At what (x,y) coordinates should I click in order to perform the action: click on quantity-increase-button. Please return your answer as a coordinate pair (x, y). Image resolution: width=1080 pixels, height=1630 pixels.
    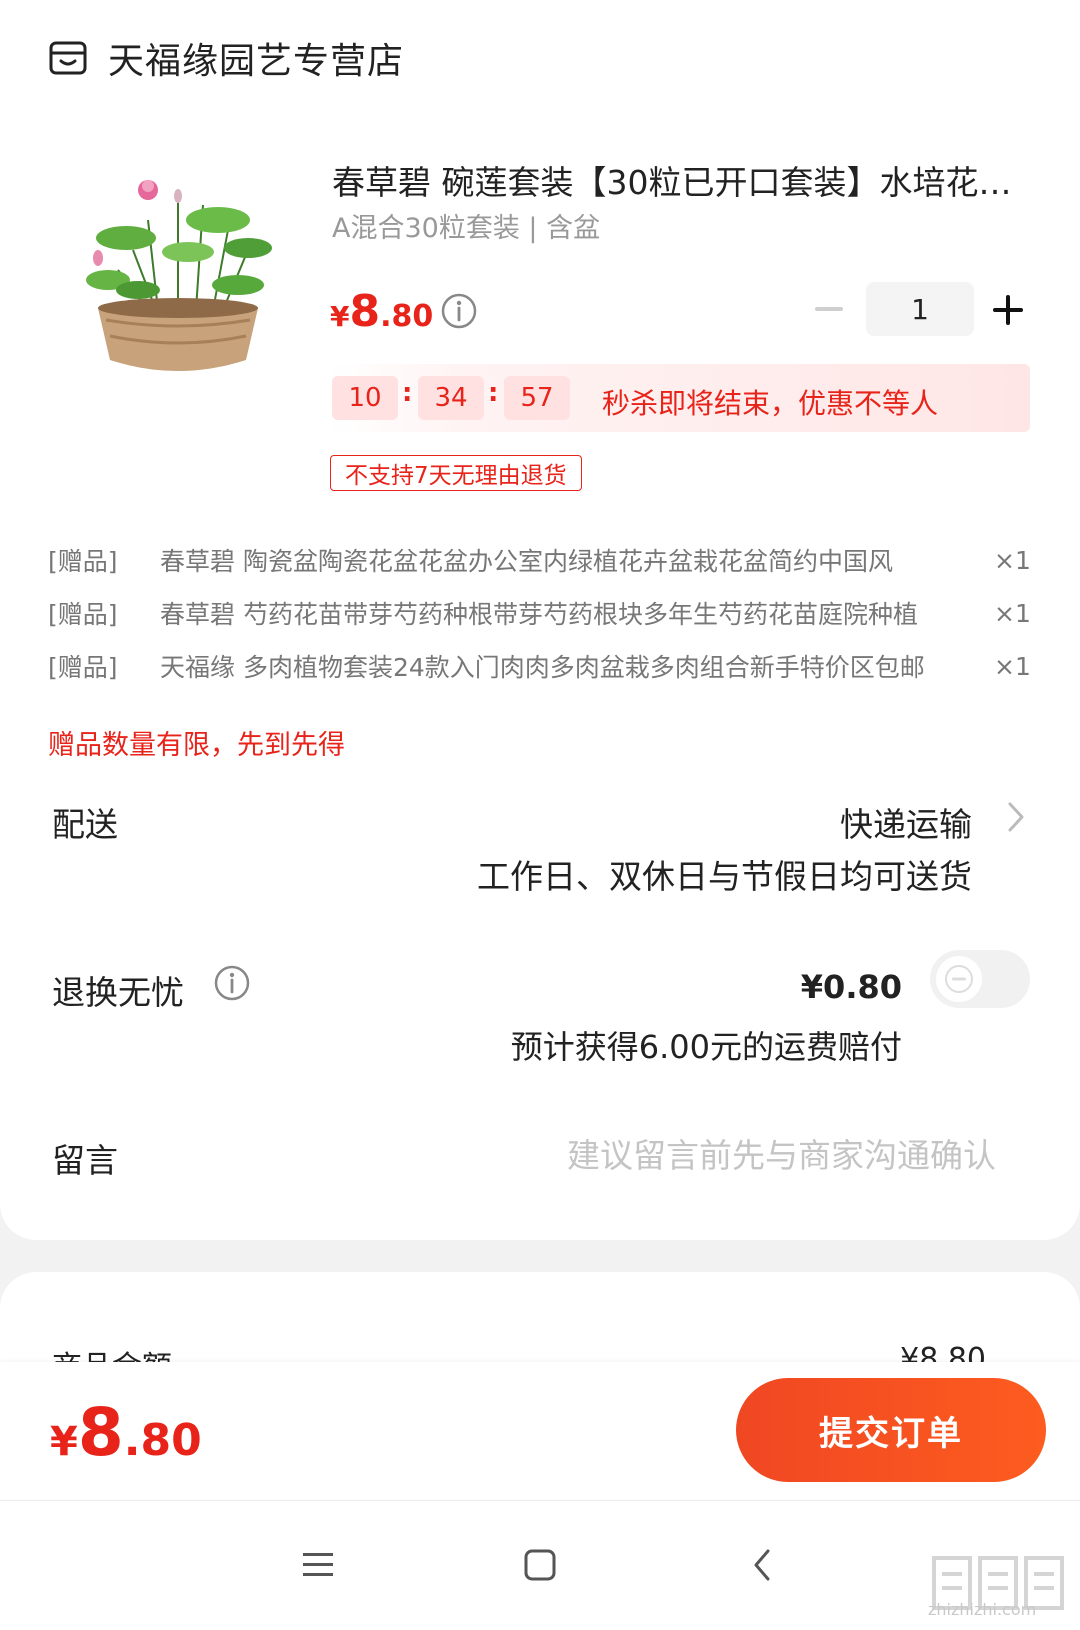
    Looking at the image, I should click on (1008, 310).